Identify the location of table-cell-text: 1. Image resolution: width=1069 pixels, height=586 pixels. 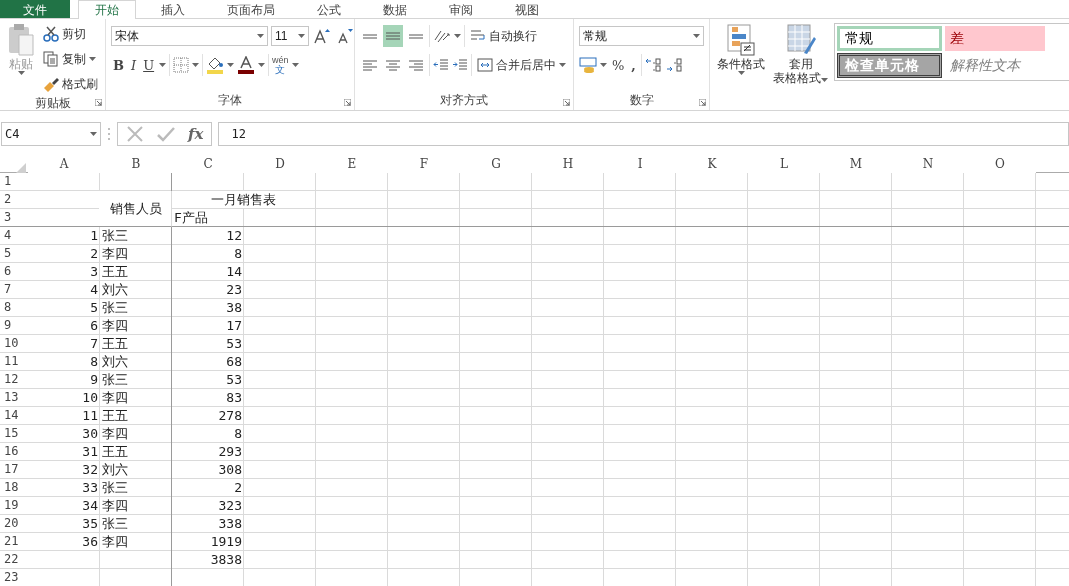
(94, 236).